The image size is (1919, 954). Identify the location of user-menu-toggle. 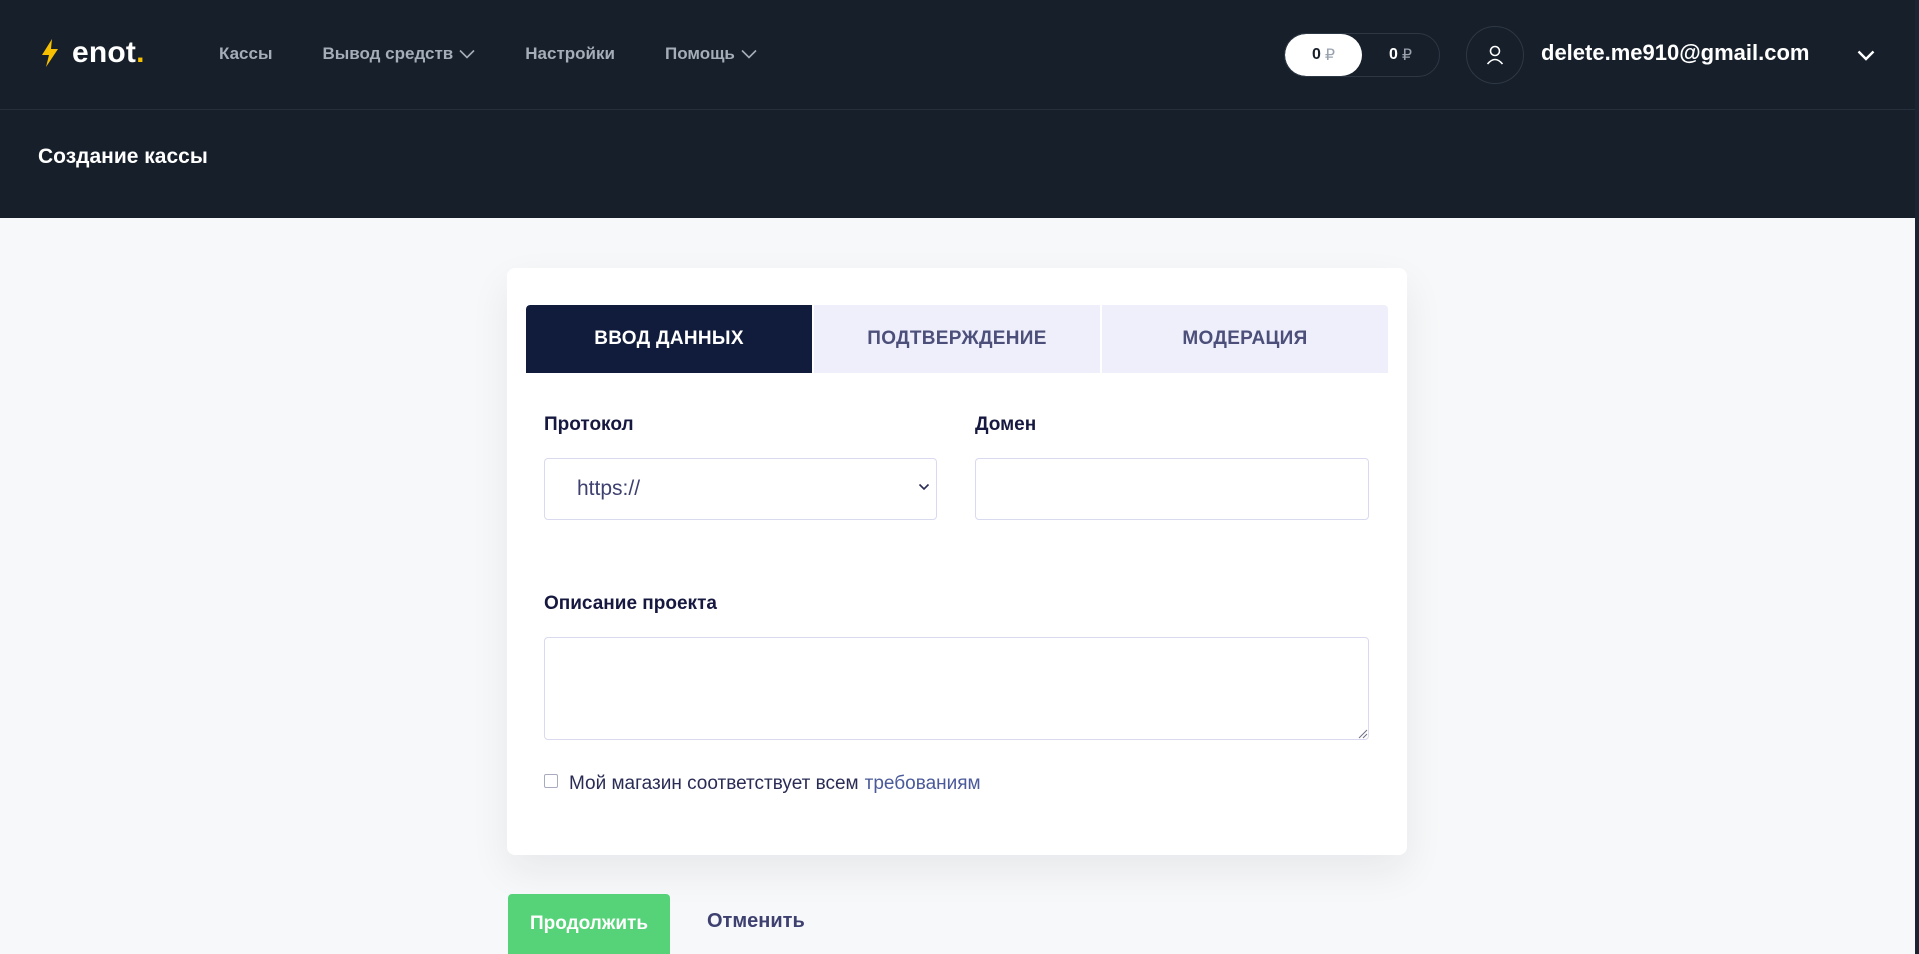
(1866, 55).